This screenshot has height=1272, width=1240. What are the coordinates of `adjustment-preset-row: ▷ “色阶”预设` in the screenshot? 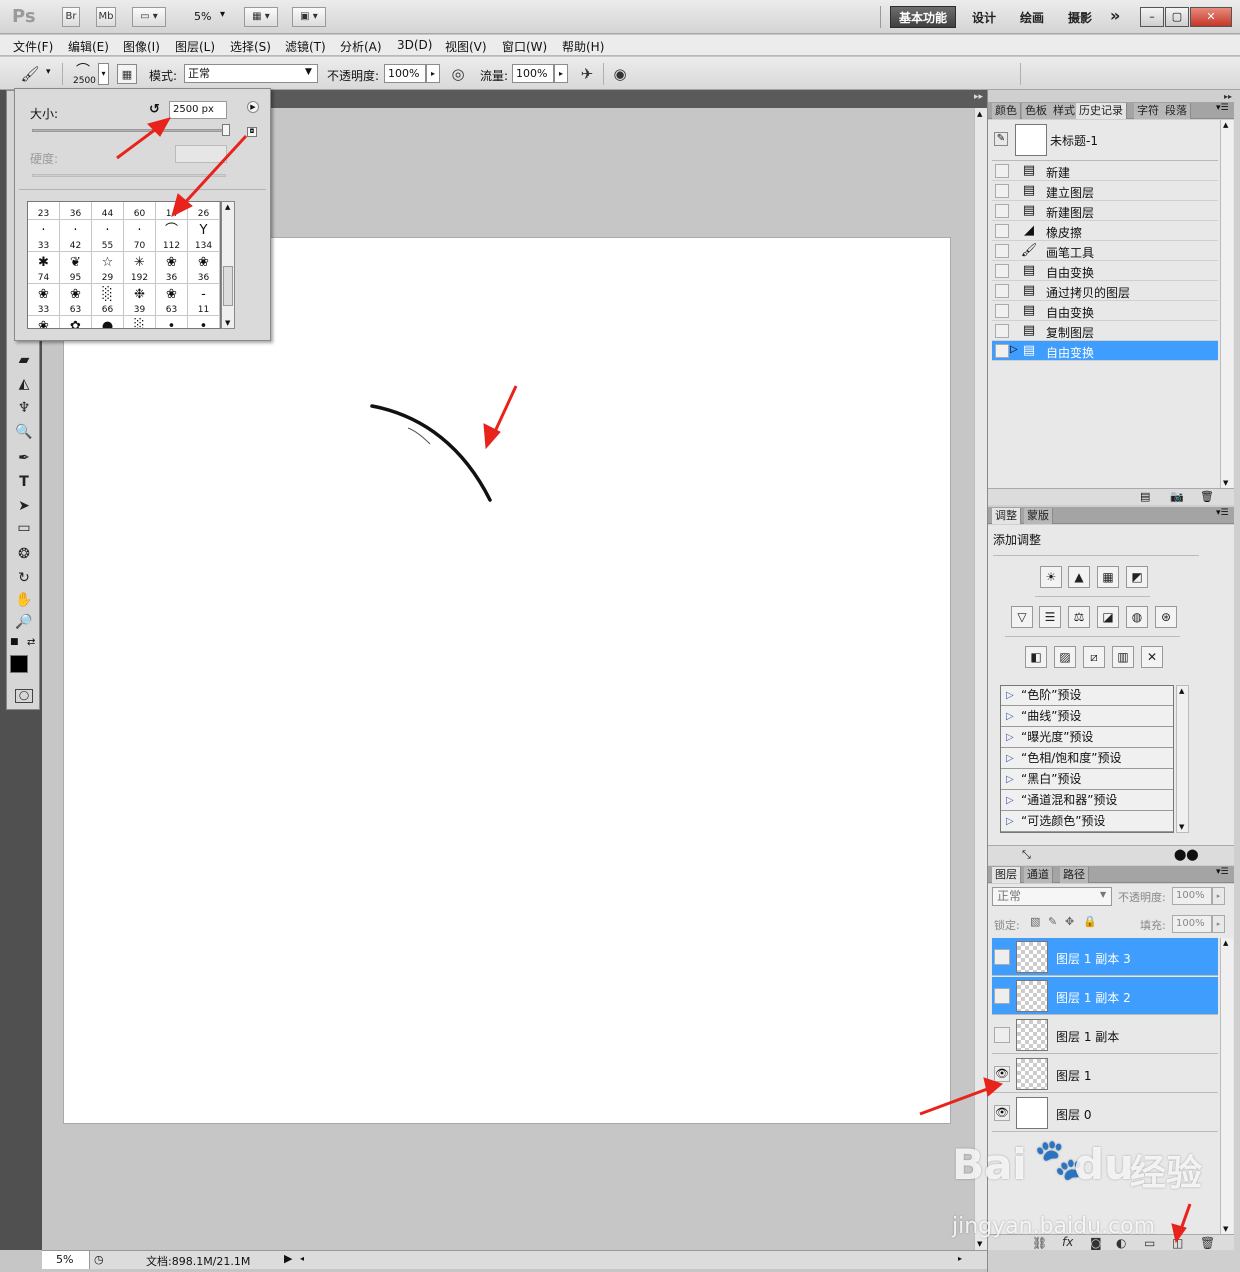 It's located at (1087, 696).